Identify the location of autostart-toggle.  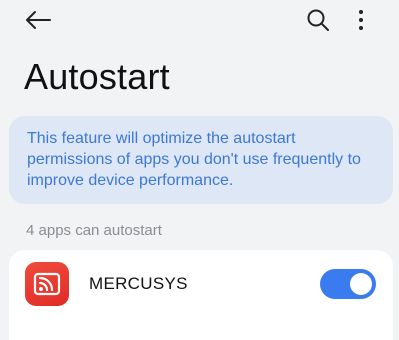
(348, 284).